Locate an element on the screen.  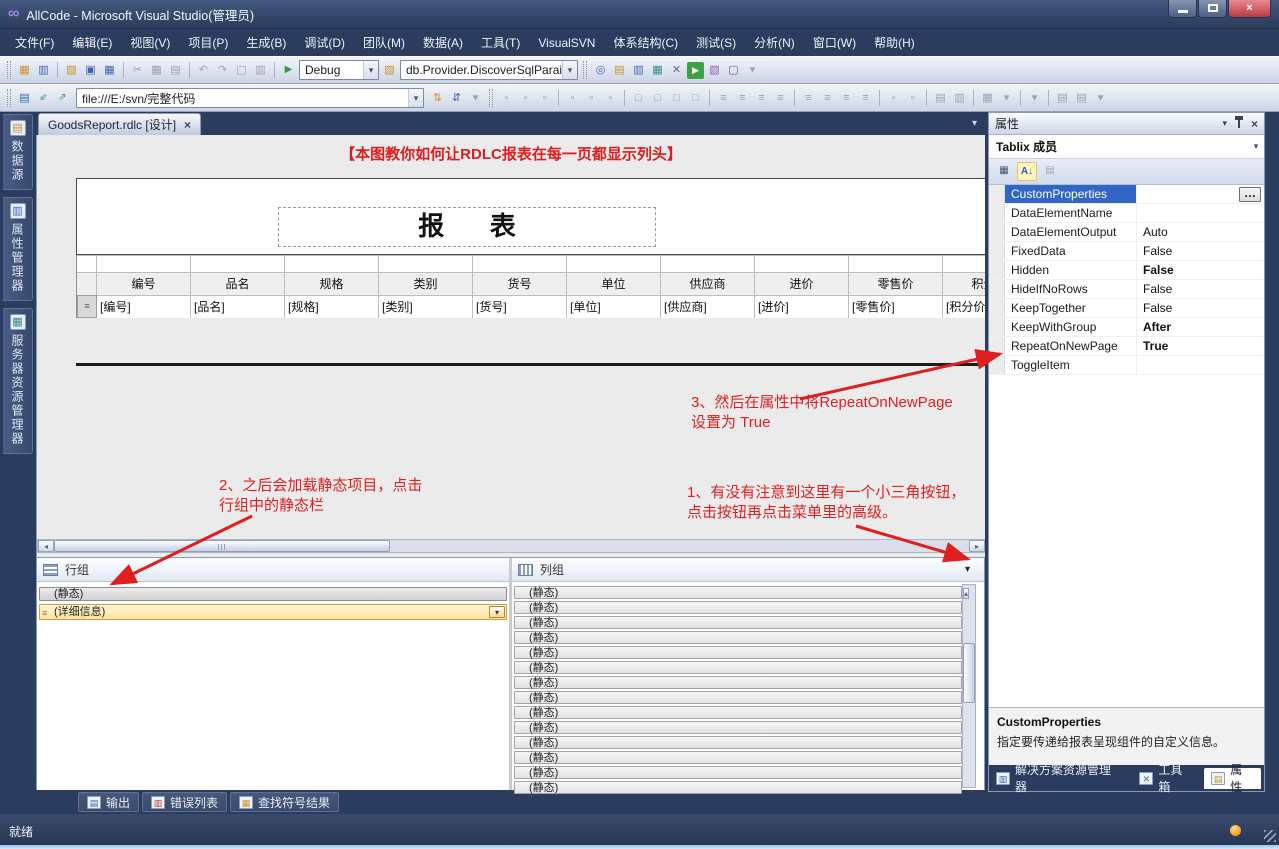
h-spacing-equal-icon: ≡ is located at coordinates (723, 98).